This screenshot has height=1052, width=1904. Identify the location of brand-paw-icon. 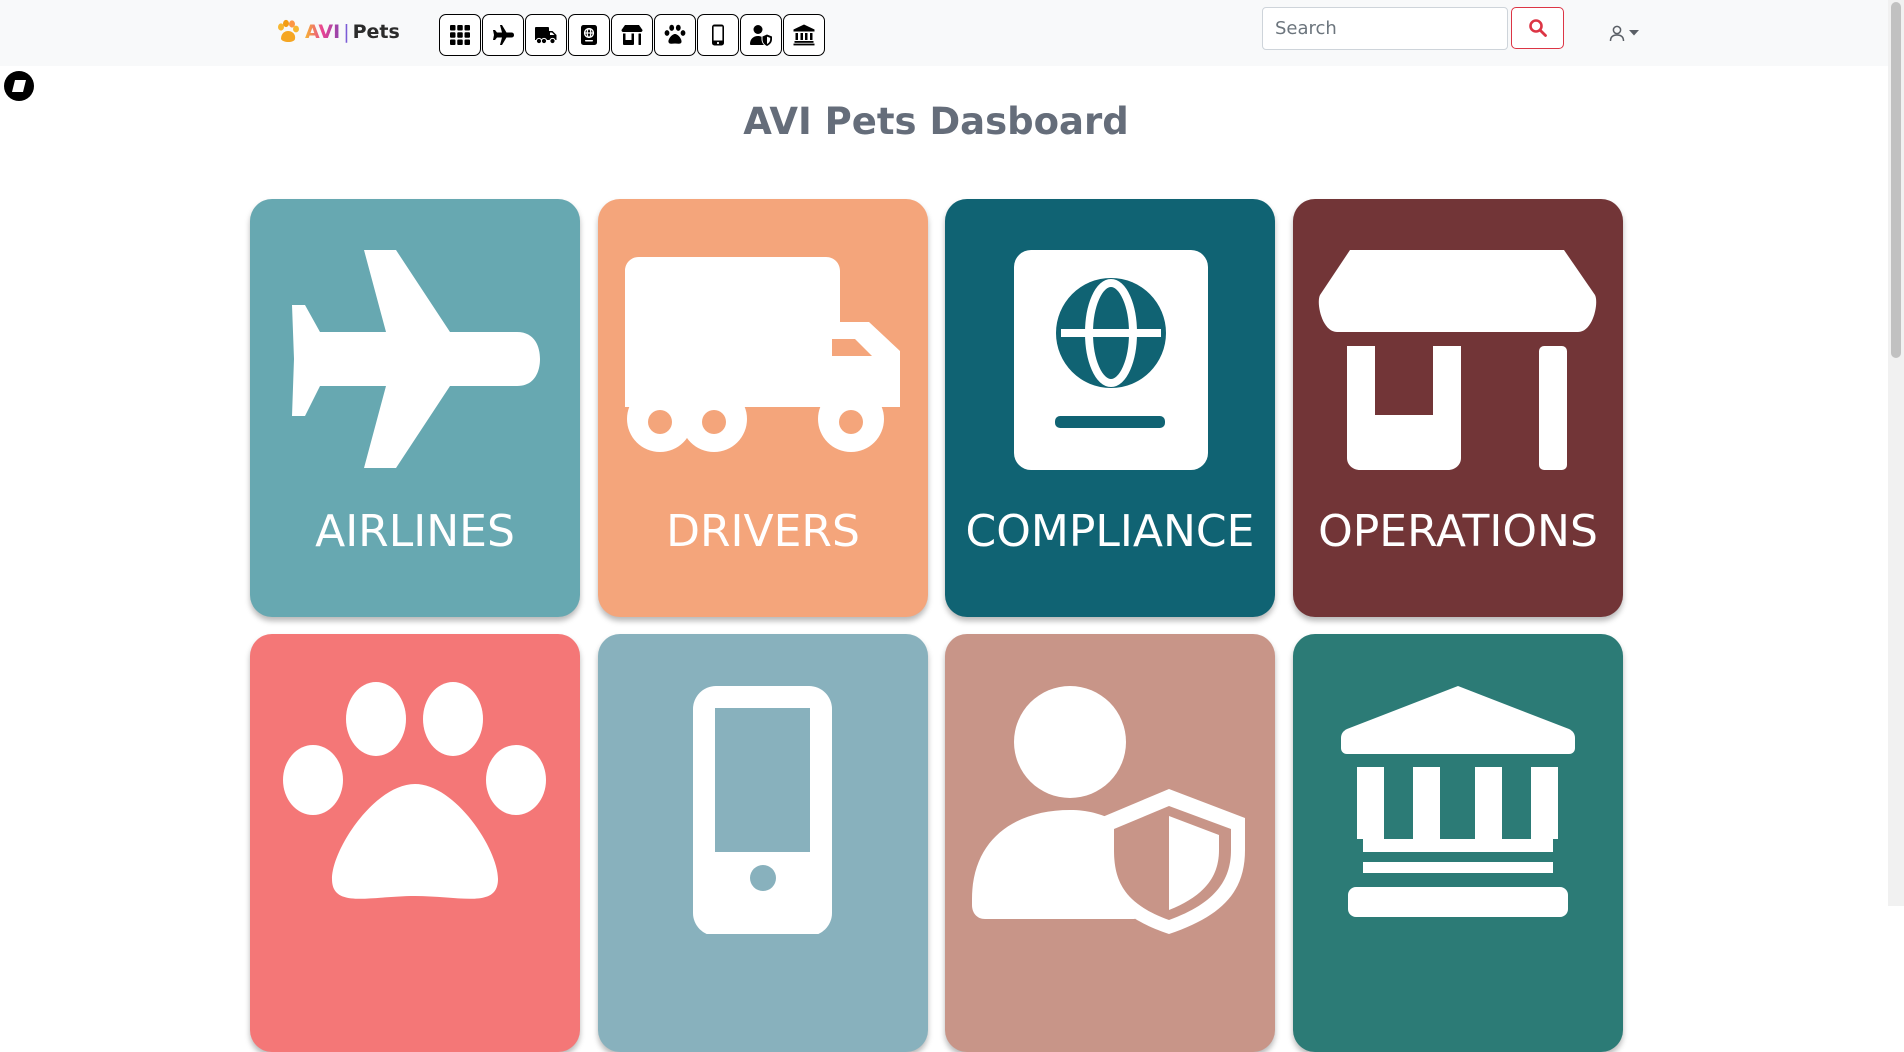
(288, 30).